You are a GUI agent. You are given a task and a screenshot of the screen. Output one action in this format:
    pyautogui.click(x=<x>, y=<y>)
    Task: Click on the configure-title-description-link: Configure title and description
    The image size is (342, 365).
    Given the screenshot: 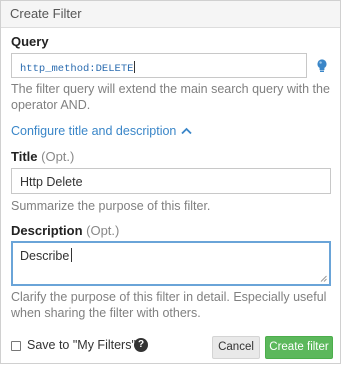 What is the action you would take?
    pyautogui.click(x=102, y=131)
    